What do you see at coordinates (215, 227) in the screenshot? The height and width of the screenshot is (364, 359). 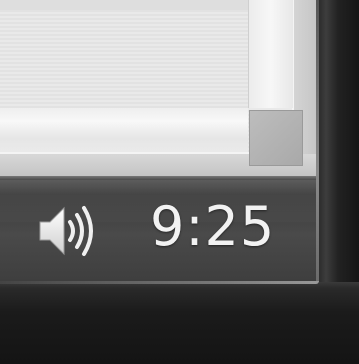 I see `taskbar-clock: 9:25` at bounding box center [215, 227].